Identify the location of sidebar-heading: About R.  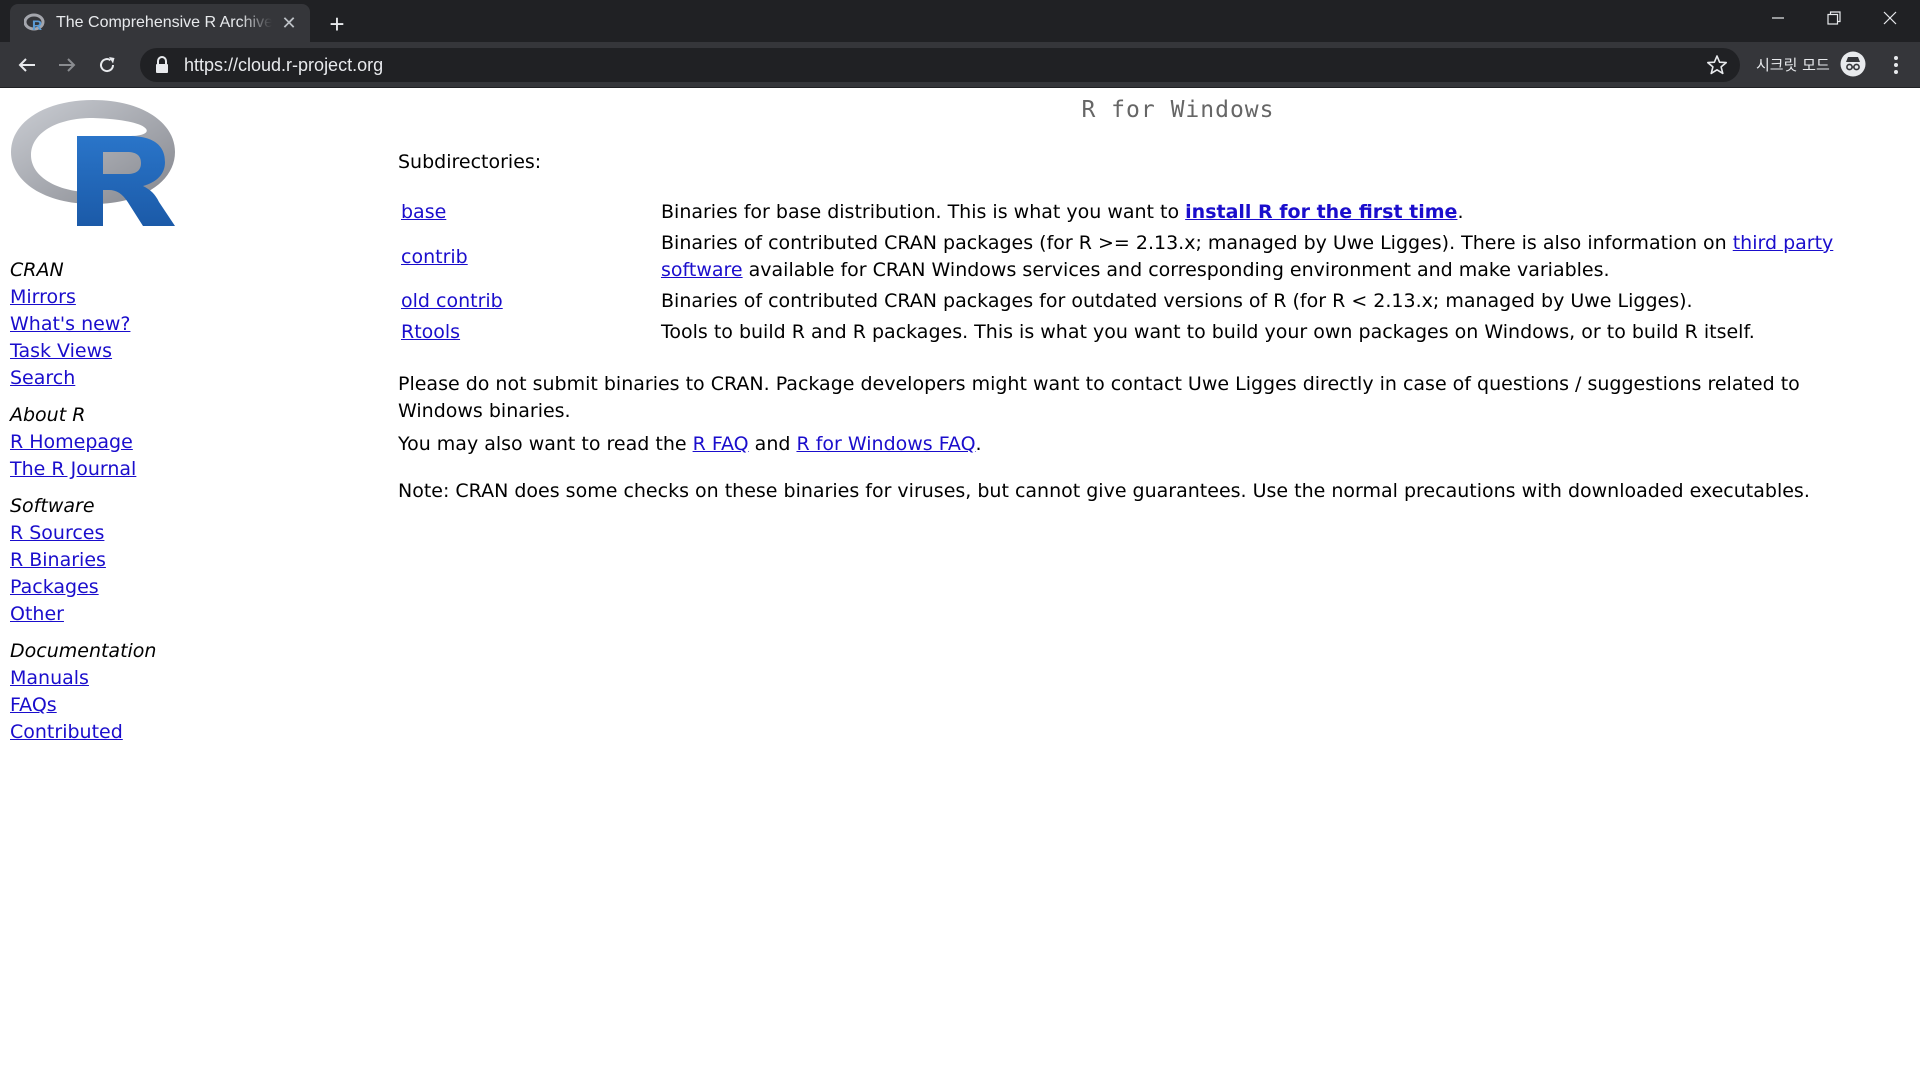
(48, 415).